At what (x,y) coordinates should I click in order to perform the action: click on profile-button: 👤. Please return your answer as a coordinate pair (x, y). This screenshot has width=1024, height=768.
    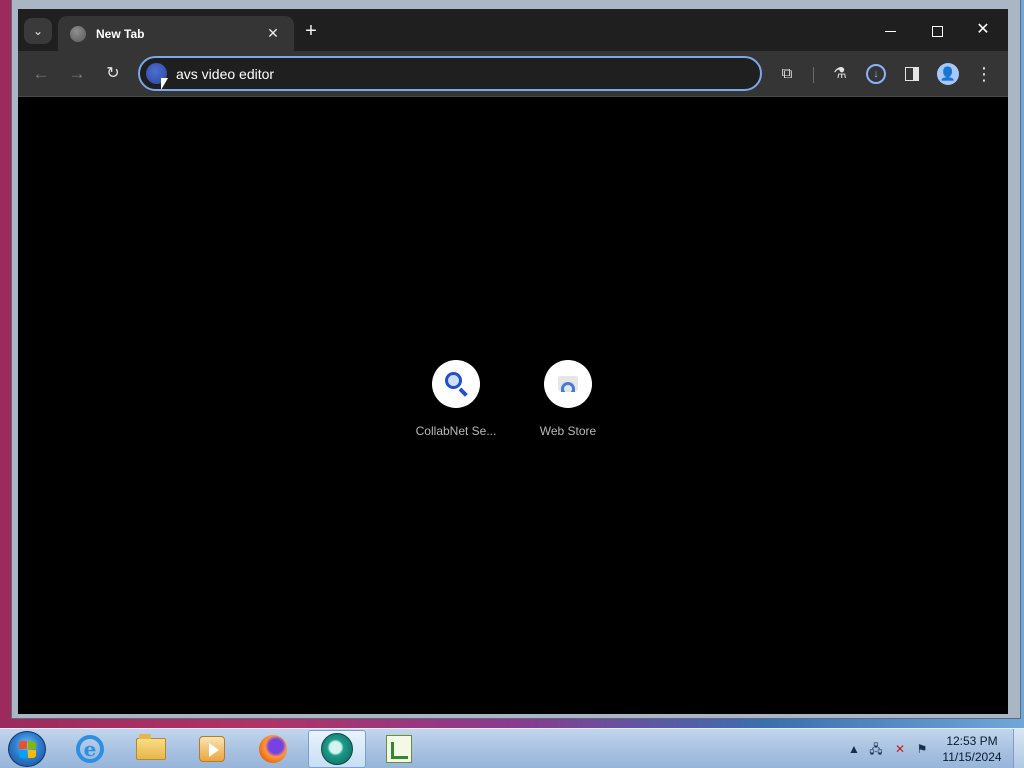
    Looking at the image, I should click on (948, 74).